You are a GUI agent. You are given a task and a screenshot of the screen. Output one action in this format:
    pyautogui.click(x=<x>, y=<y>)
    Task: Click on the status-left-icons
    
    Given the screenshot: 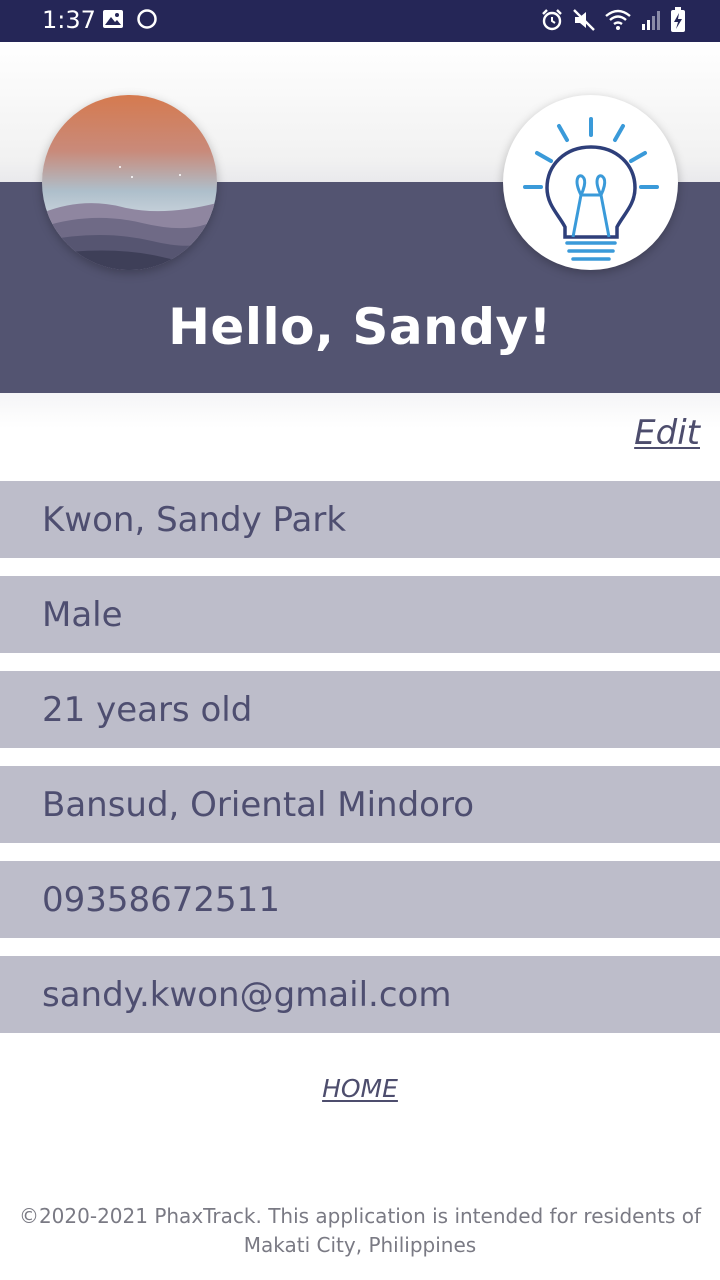 What is the action you would take?
    pyautogui.click(x=130, y=19)
    